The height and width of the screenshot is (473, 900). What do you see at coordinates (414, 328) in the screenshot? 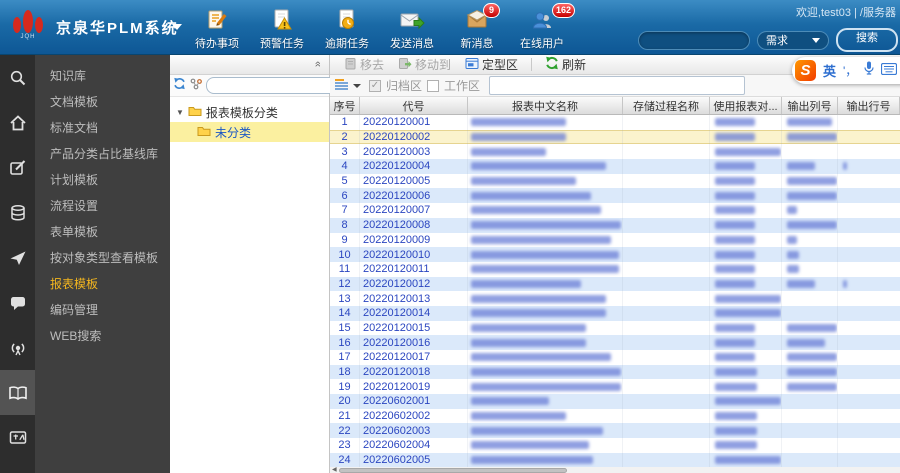
I see `row-code-link: 20220120015` at bounding box center [414, 328].